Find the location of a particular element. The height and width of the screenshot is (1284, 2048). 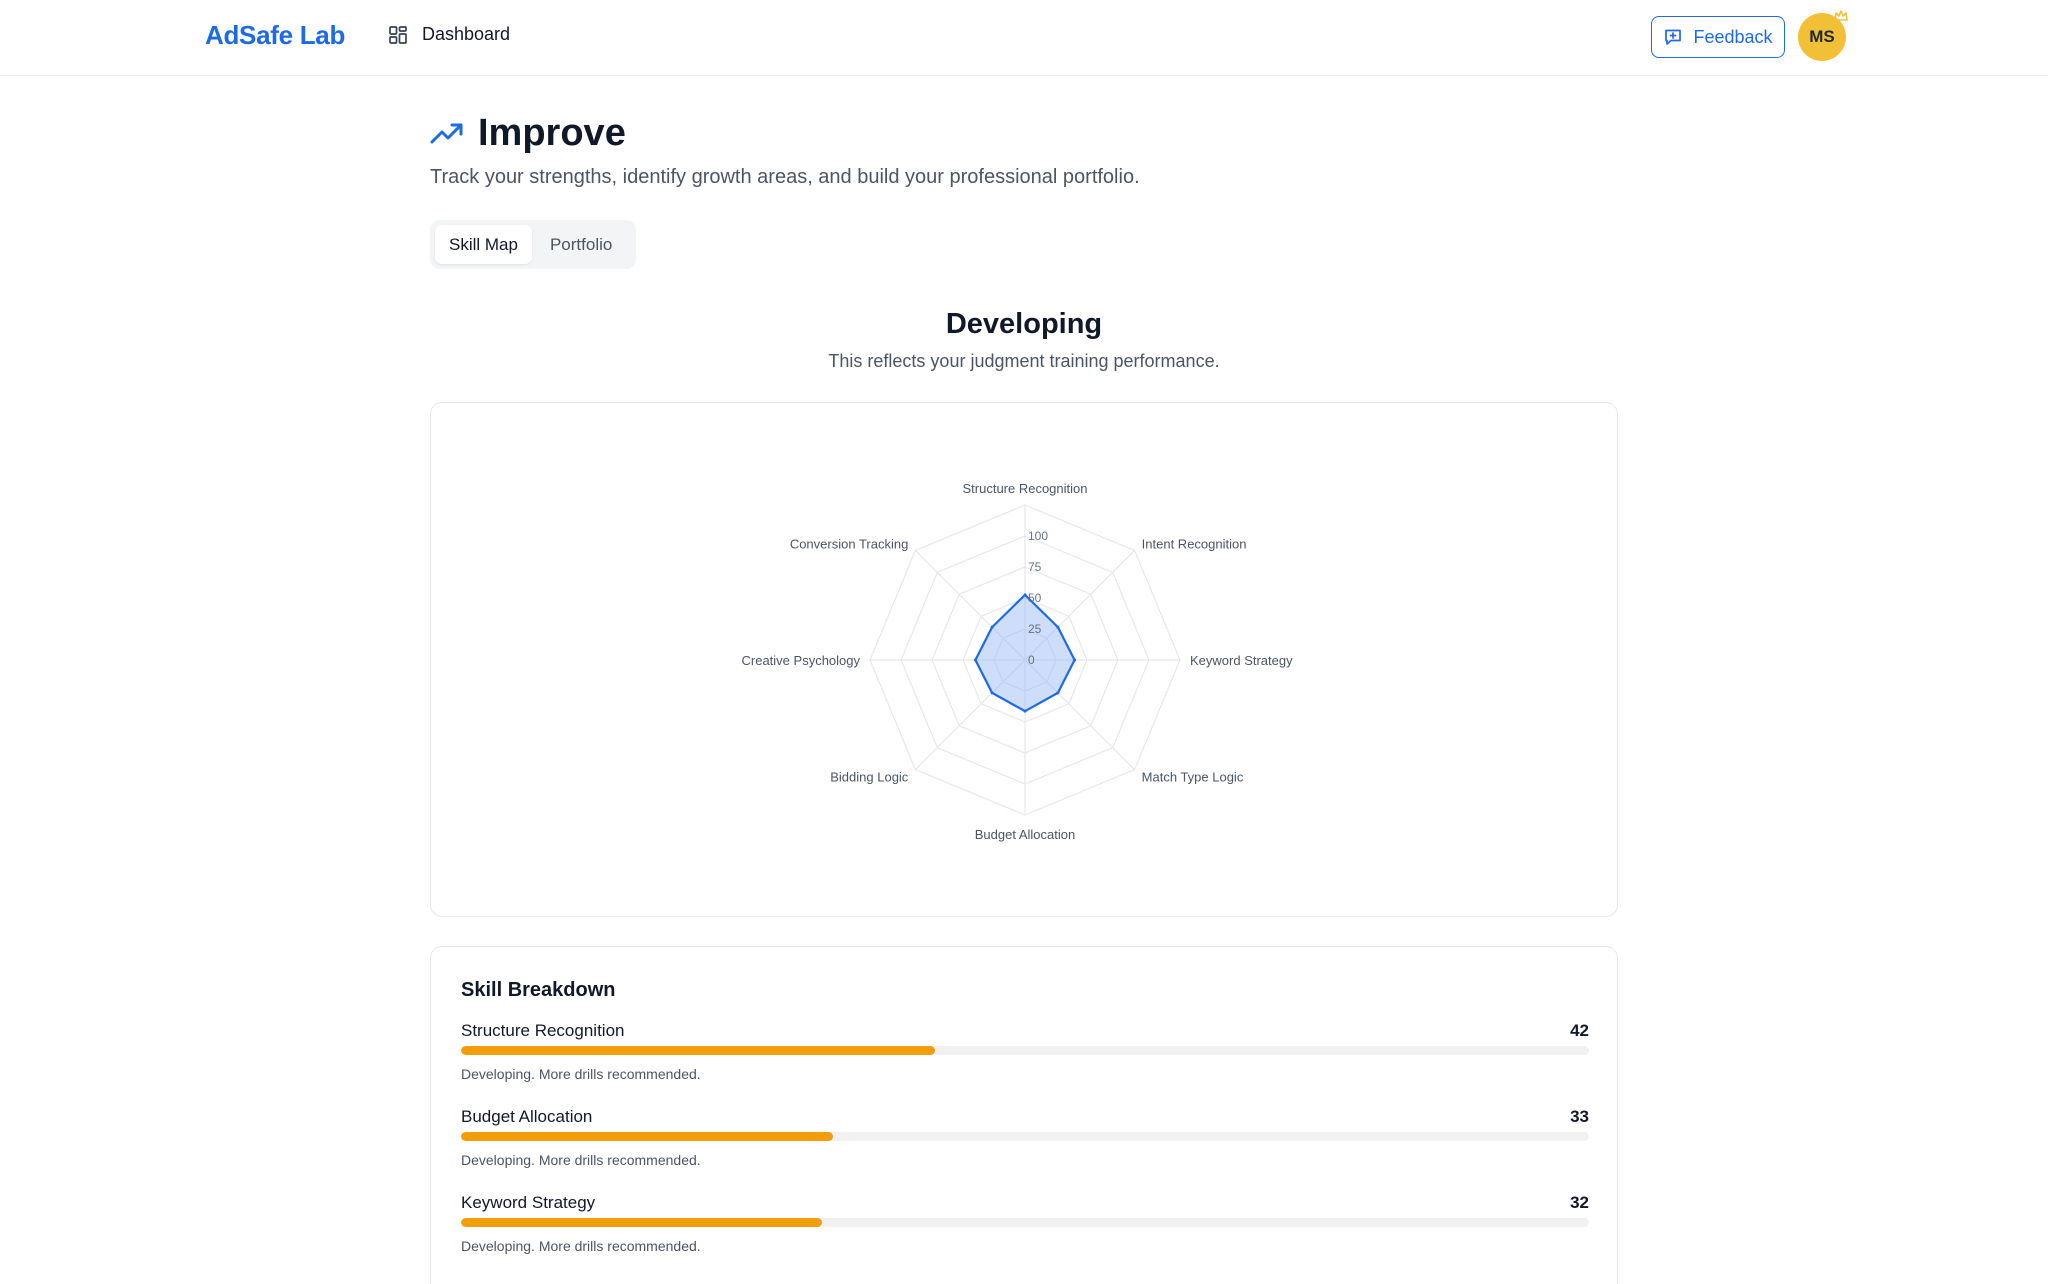

radar-tick-label: 50 is located at coordinates (1035, 598).